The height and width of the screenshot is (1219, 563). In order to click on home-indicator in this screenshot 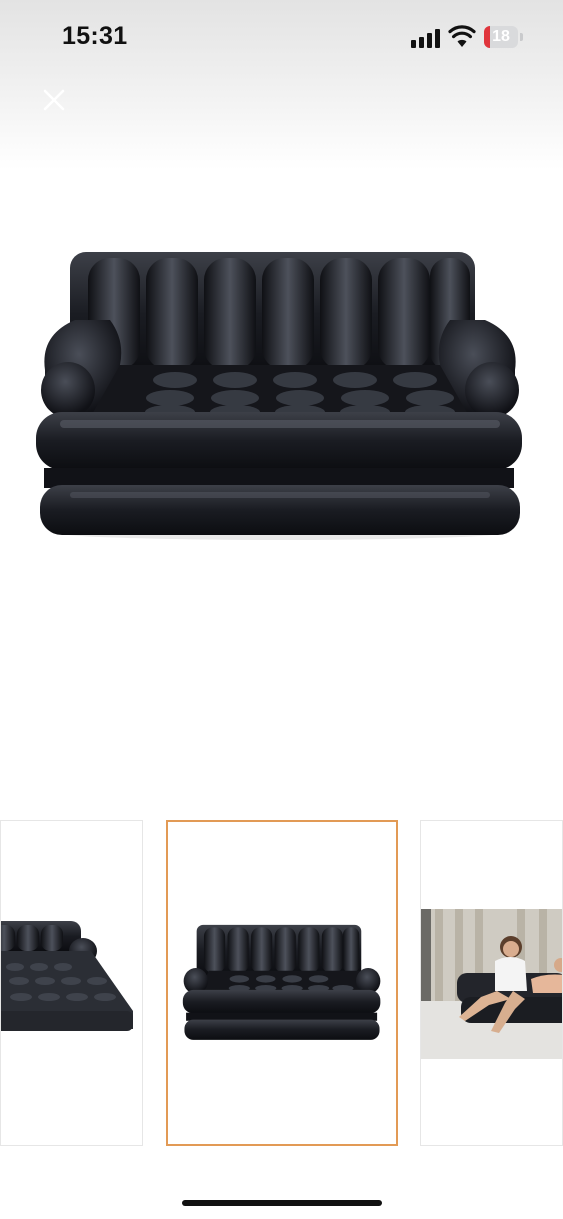, I will do `click(282, 1203)`.